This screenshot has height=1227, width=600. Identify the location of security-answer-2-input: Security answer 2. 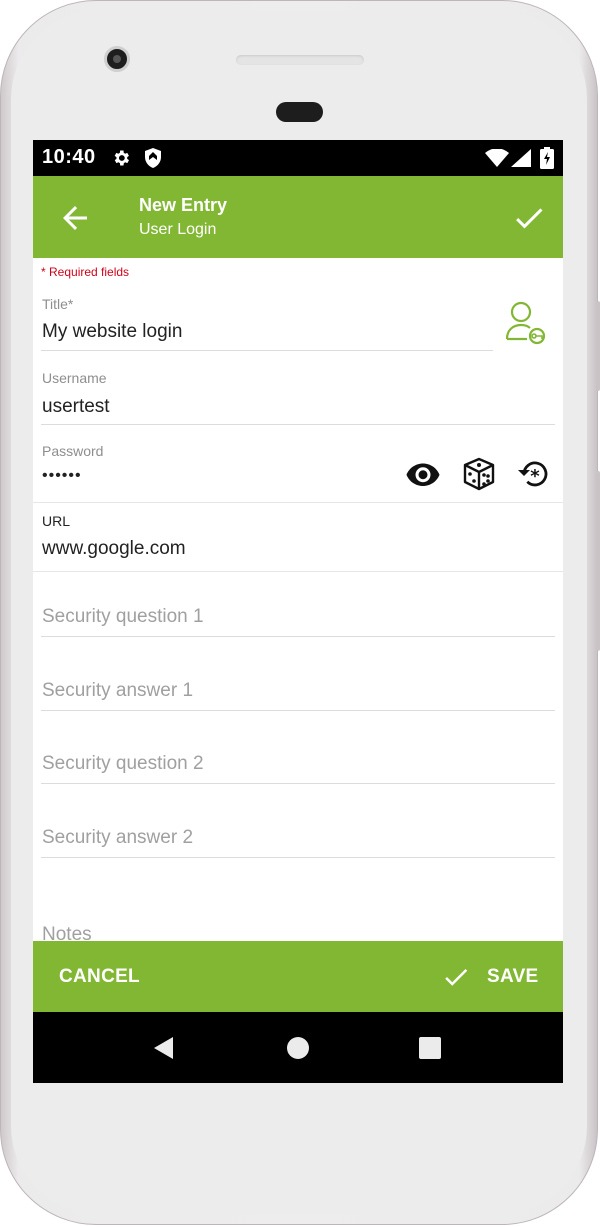
(117, 838).